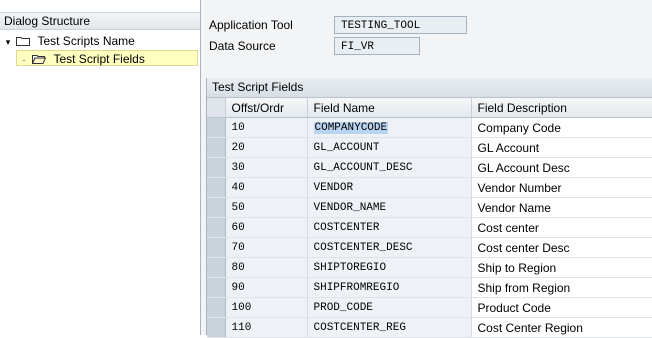 The image size is (652, 338). I want to click on offset-cell: 20, so click(266, 147).